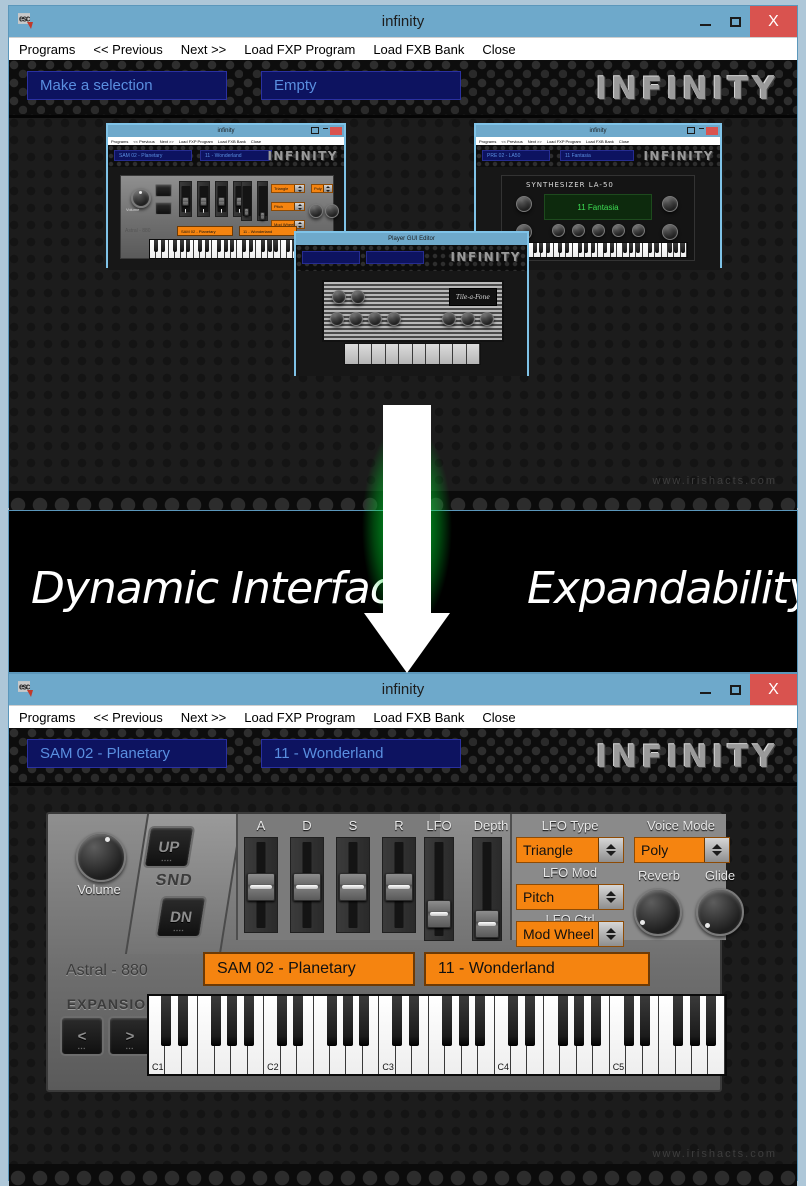 This screenshot has width=806, height=1186. I want to click on dropdown-lfo-mod: Pitch, so click(288, 206).